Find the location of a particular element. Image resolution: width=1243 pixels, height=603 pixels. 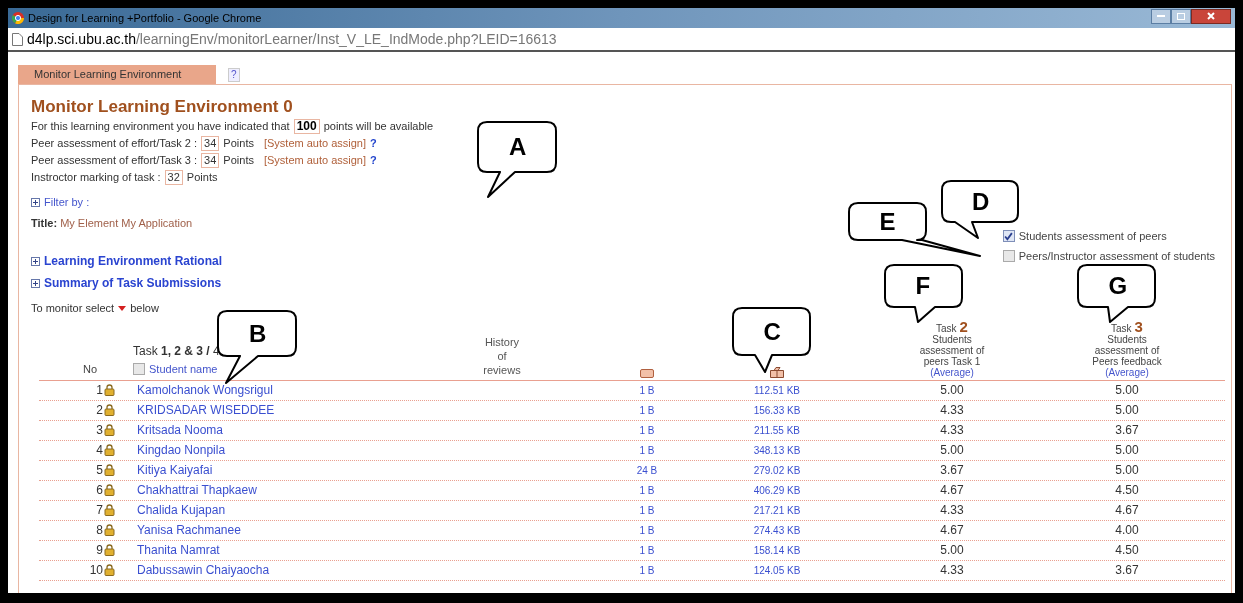

row-number: 10 is located at coordinates (96, 570).